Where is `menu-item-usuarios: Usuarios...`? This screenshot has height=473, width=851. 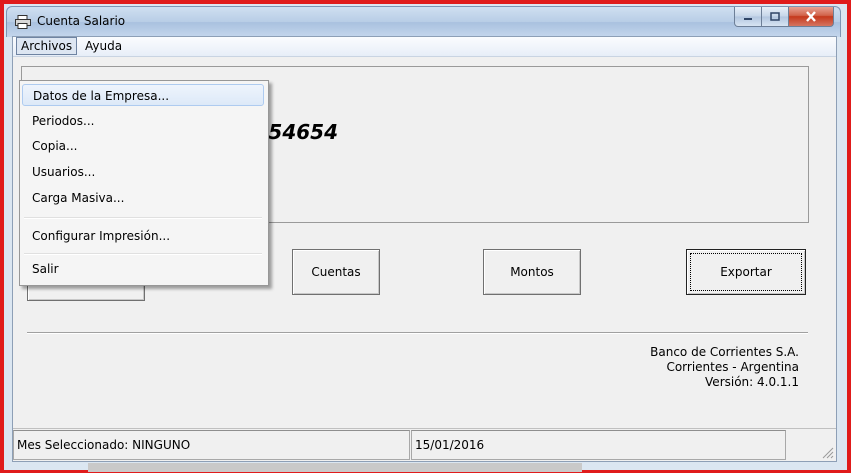 menu-item-usuarios: Usuarios... is located at coordinates (143, 172).